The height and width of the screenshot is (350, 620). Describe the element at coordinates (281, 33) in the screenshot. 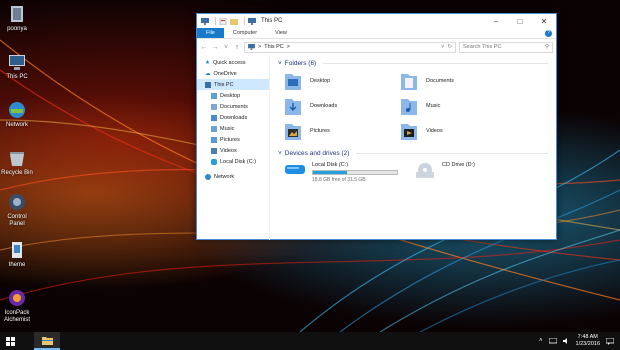

I see `tab-view: View` at that location.